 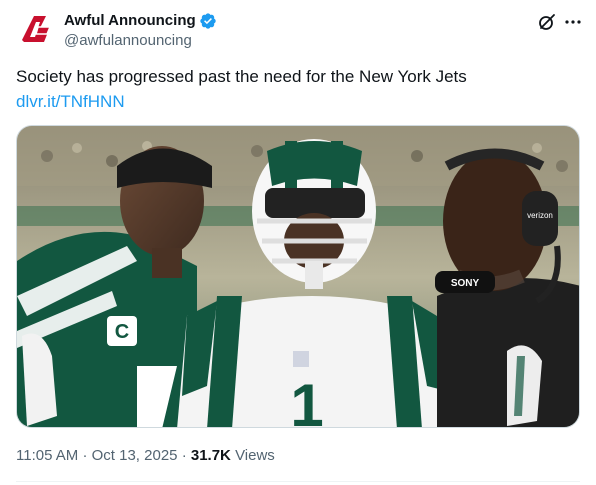 I want to click on author-name-line: Awful Announcing, so click(x=140, y=21).